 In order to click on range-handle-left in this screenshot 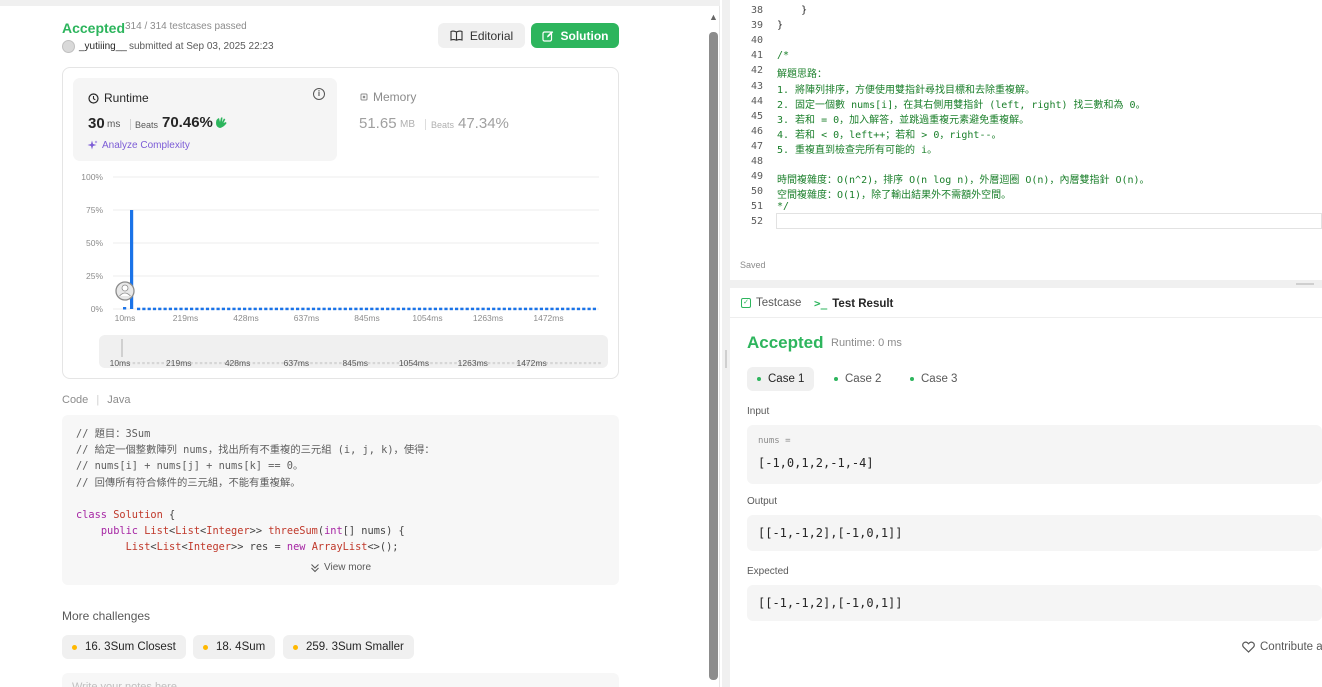, I will do `click(122, 348)`.